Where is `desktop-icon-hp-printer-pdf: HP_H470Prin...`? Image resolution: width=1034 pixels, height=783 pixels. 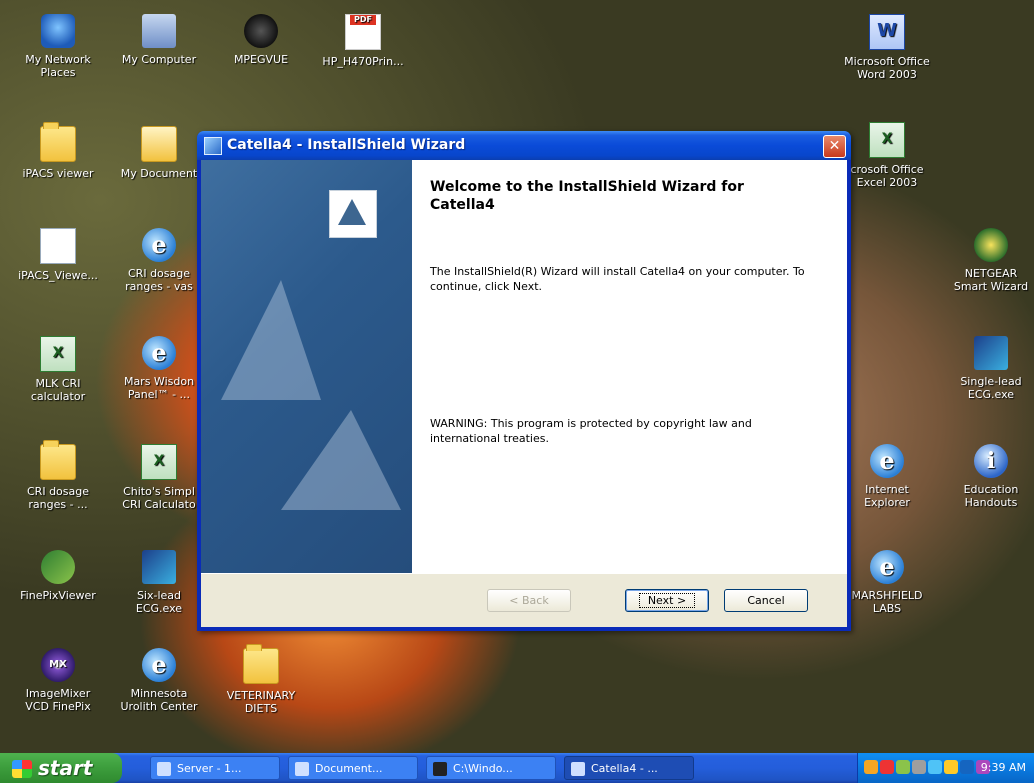
desktop-icon-hp-printer-pdf: HP_H470Prin... is located at coordinates (363, 41).